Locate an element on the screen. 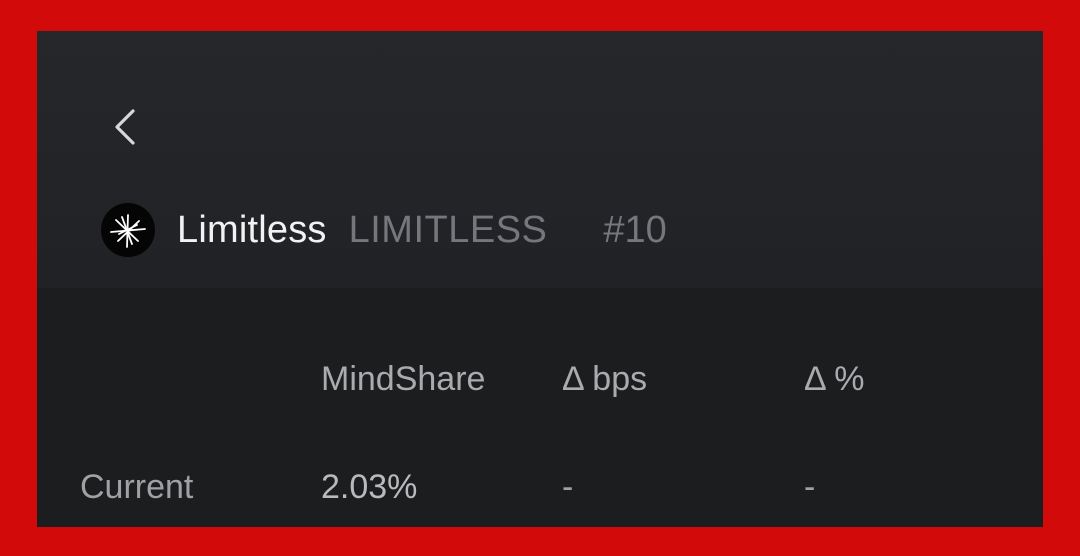  column-header-mindshare: MindShare is located at coordinates (403, 379).